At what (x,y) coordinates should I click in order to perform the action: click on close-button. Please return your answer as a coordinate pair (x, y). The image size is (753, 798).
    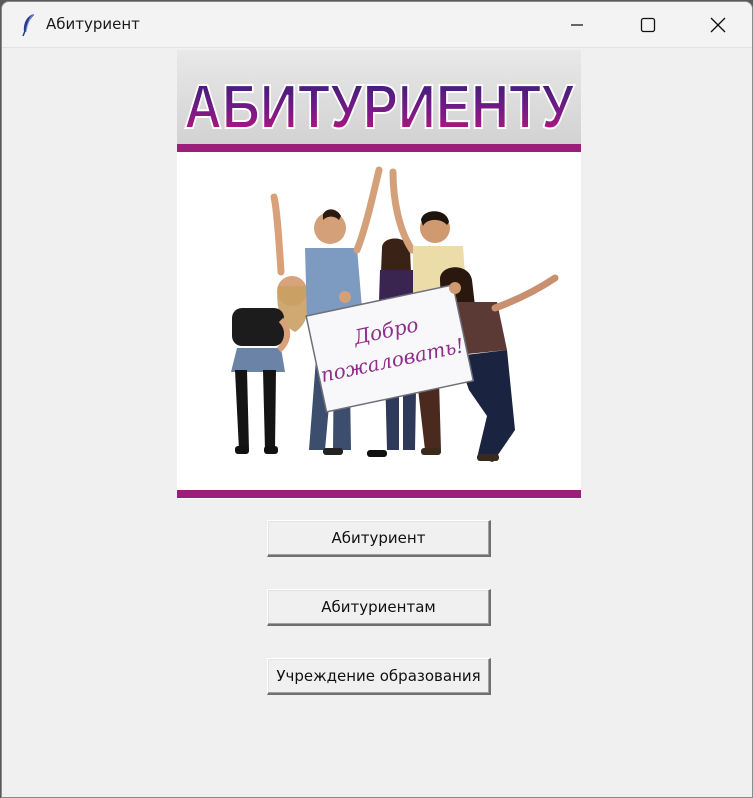
    Looking at the image, I should click on (717, 24).